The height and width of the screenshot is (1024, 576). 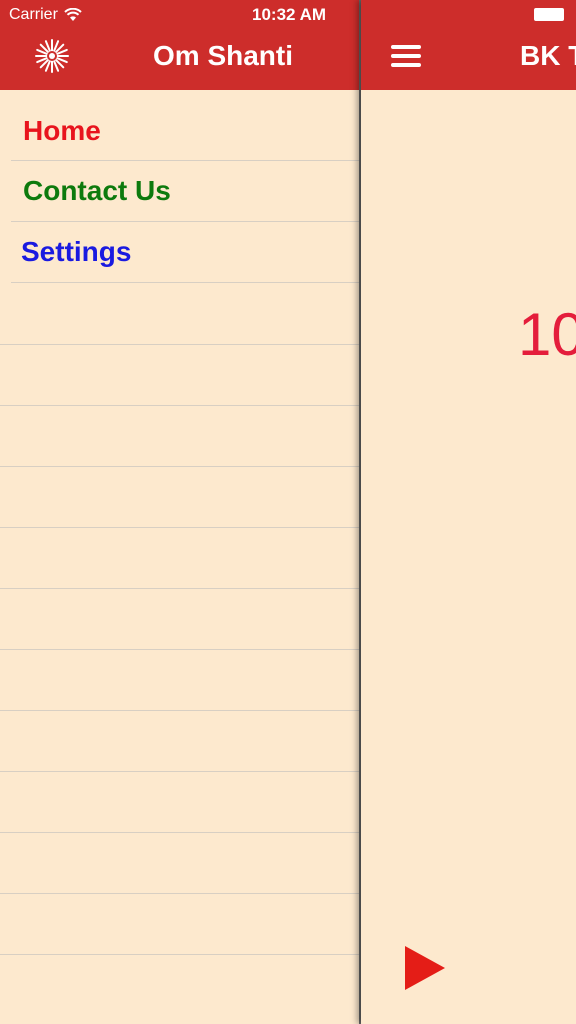 I want to click on drawer-menu: Home Contact Us Settings, so click(x=180, y=192).